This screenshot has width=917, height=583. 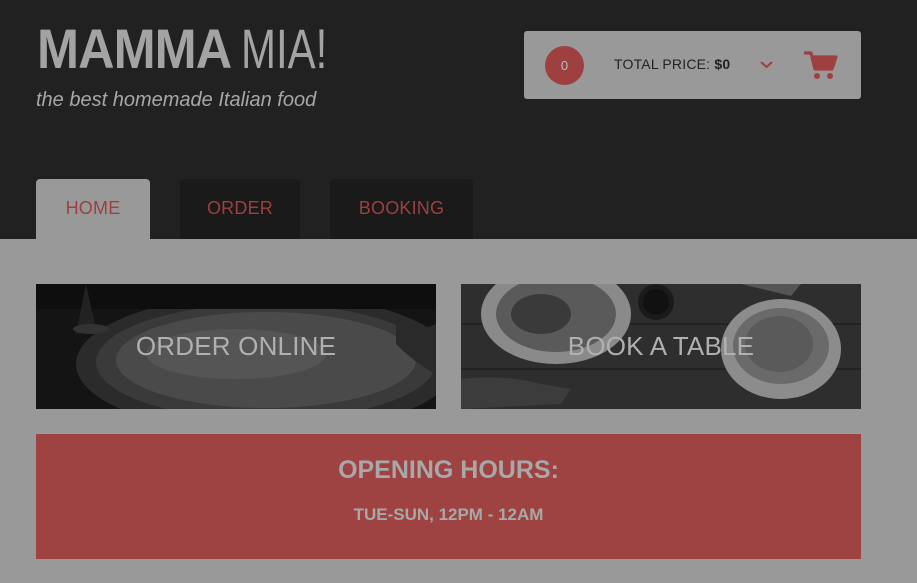 What do you see at coordinates (821, 65) in the screenshot?
I see `shopping-cart-icon` at bounding box center [821, 65].